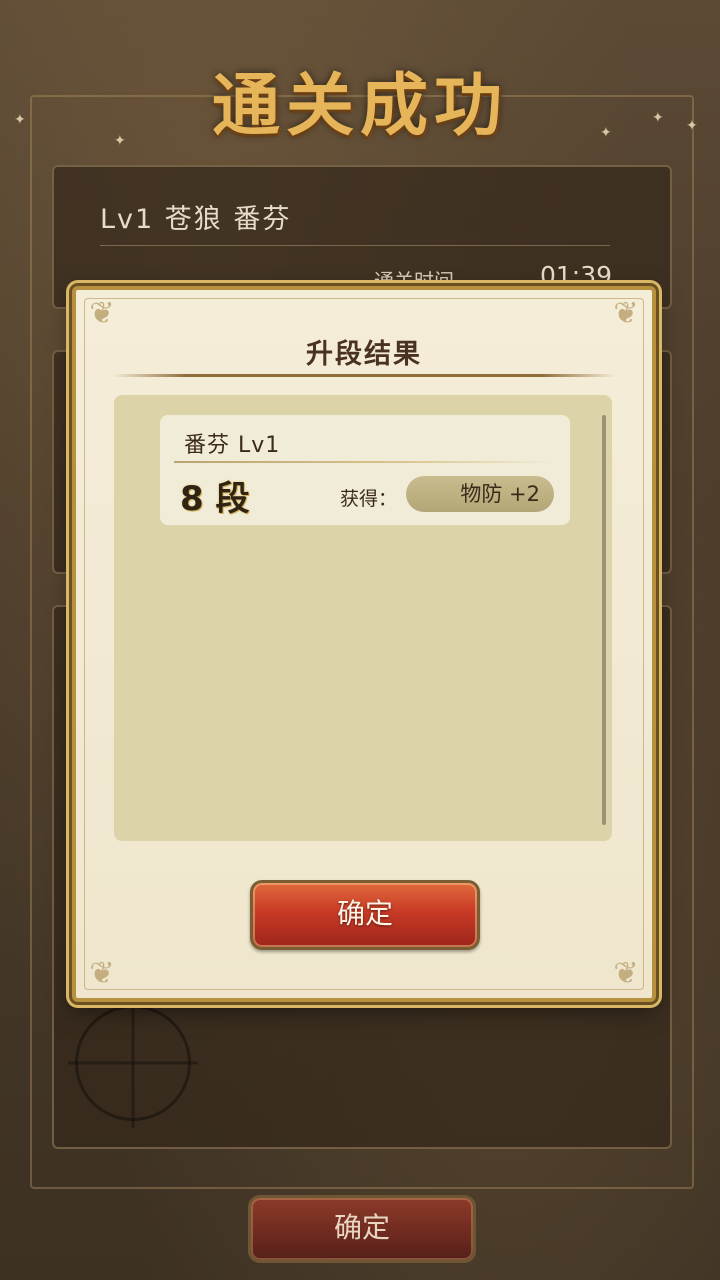 This screenshot has width=720, height=1280. Describe the element at coordinates (604, 620) in the screenshot. I see `scrollbar` at that location.